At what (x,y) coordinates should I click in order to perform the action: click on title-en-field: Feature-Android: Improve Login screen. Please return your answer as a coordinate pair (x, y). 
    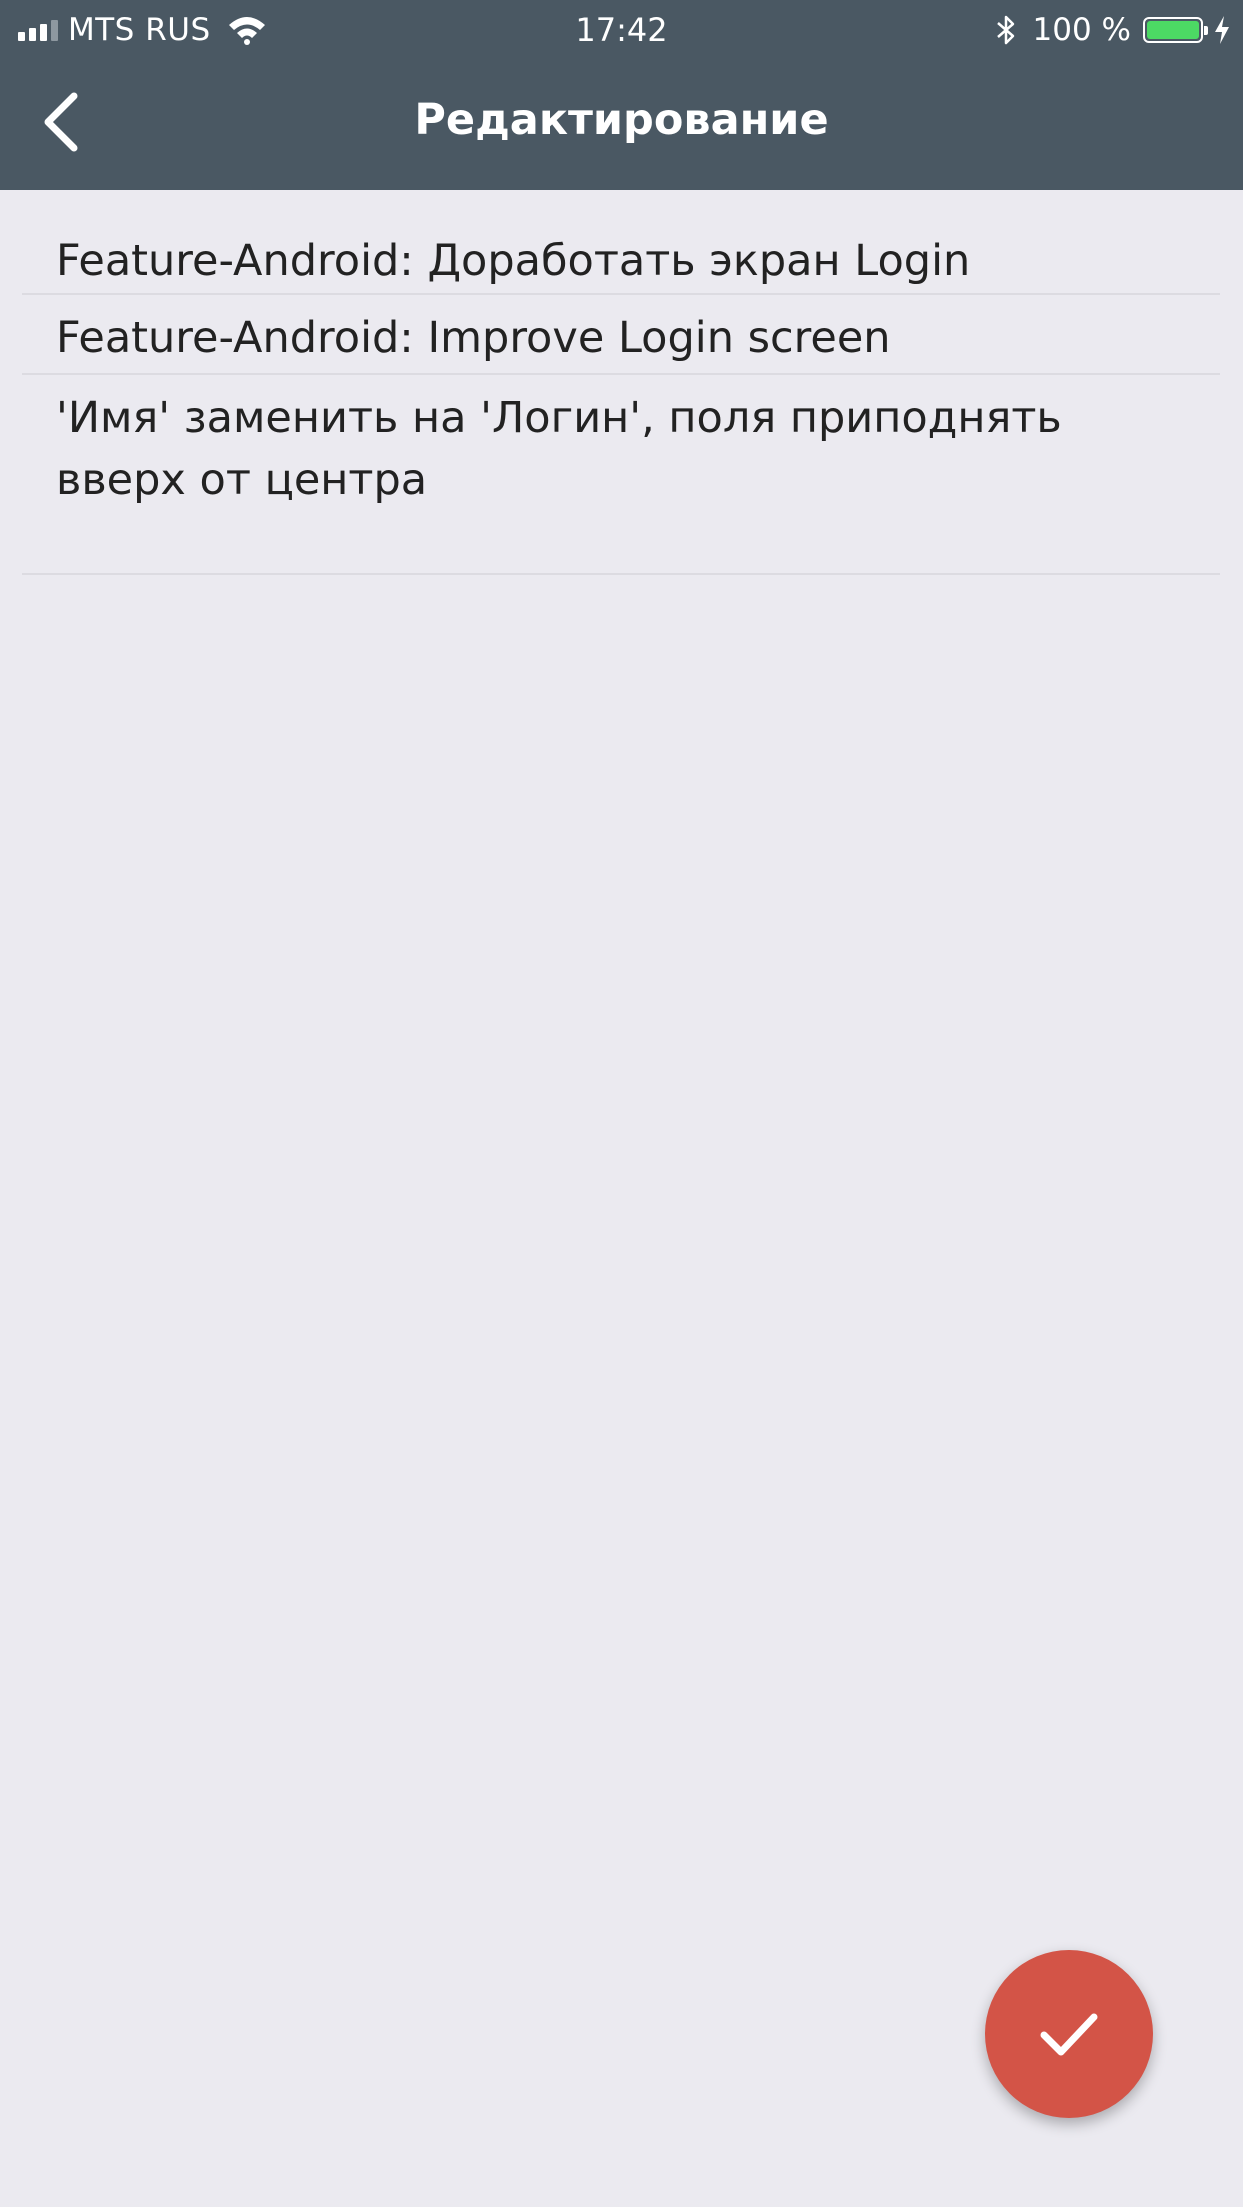
    Looking at the image, I should click on (621, 335).